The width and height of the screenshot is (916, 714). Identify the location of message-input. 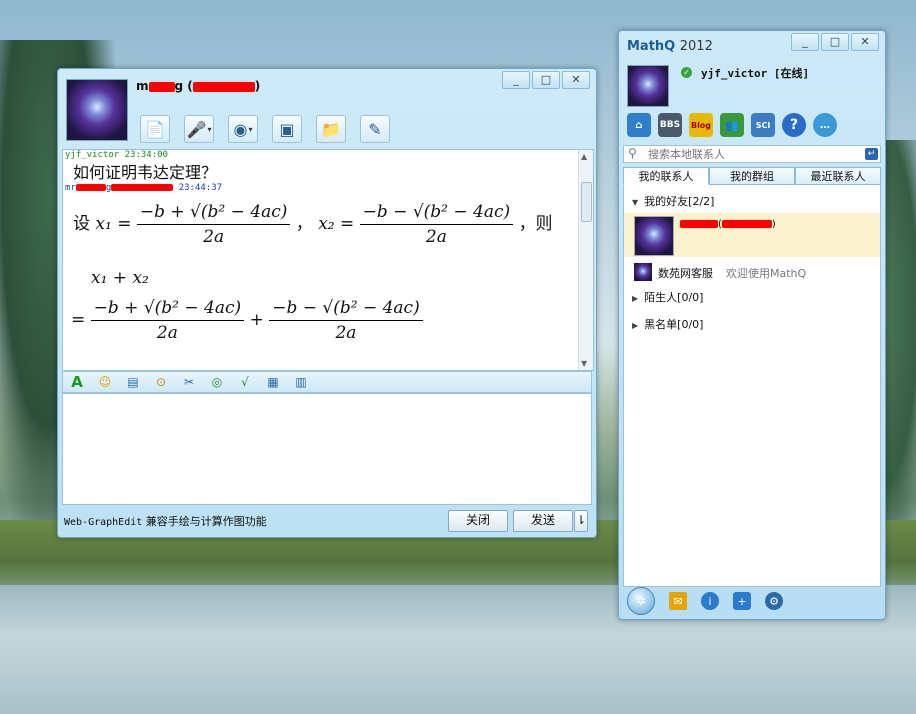
(327, 449).